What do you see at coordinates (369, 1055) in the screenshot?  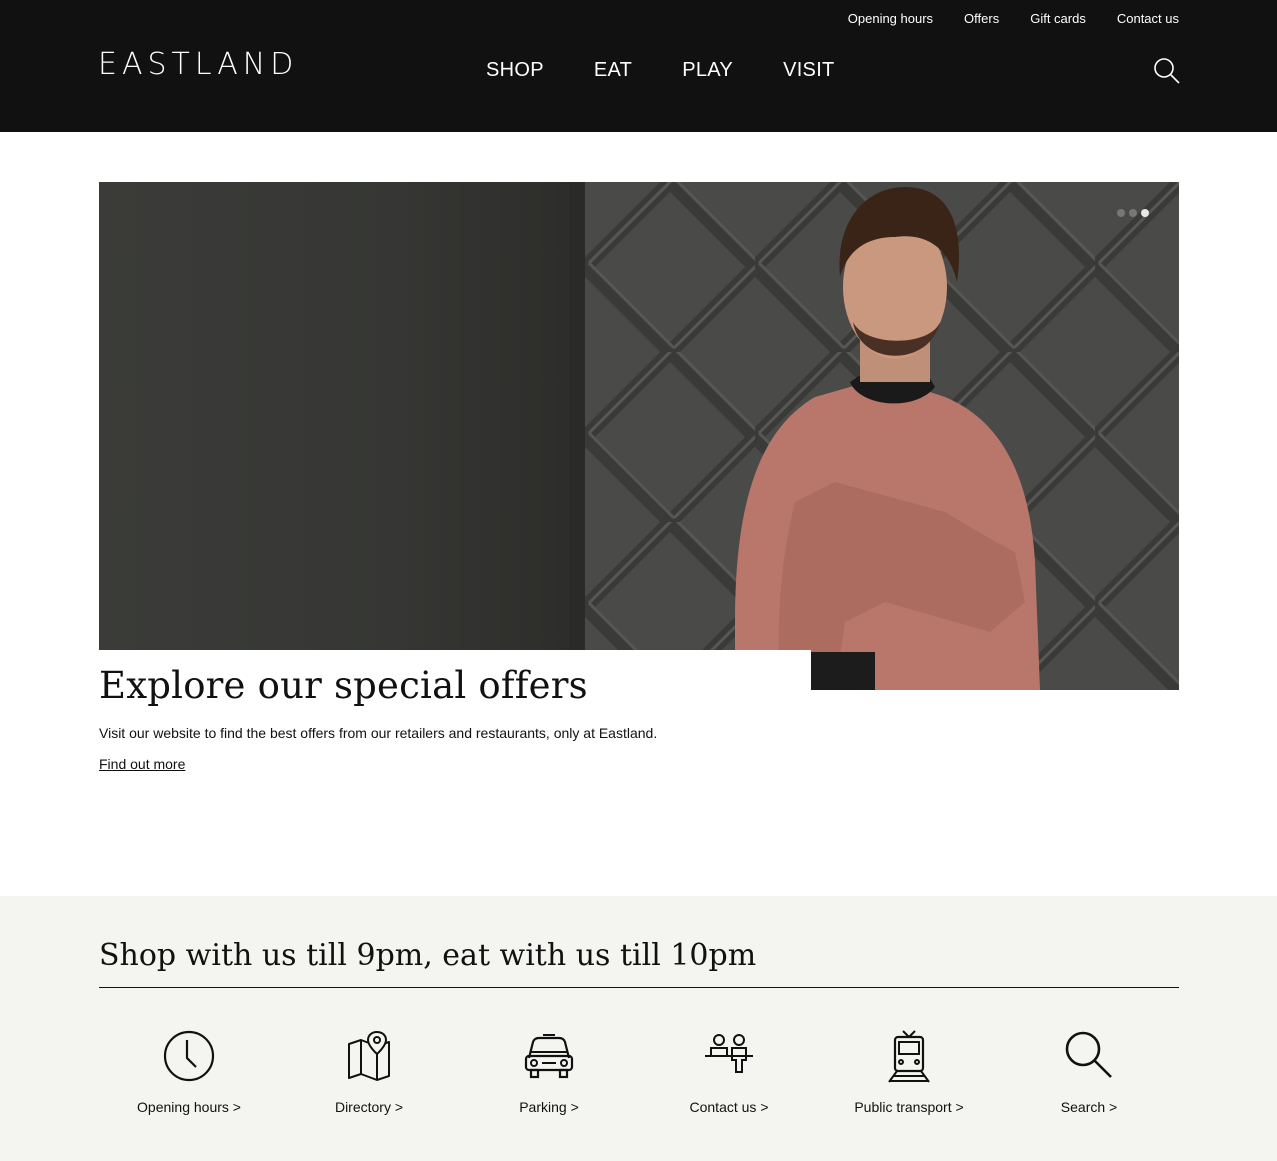 I see `map-icon` at bounding box center [369, 1055].